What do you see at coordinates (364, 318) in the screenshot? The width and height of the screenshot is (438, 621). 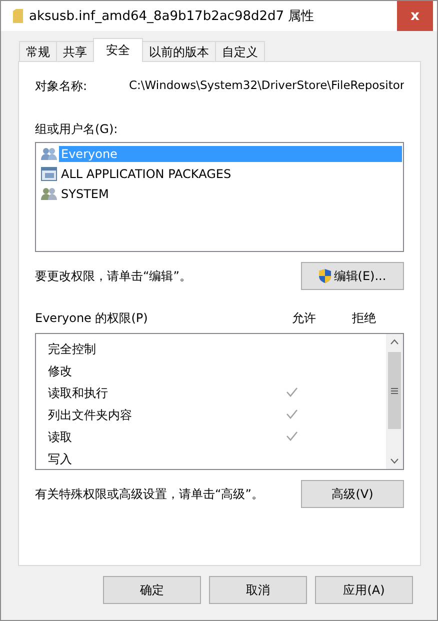 I see `deny-header: 拒绝` at bounding box center [364, 318].